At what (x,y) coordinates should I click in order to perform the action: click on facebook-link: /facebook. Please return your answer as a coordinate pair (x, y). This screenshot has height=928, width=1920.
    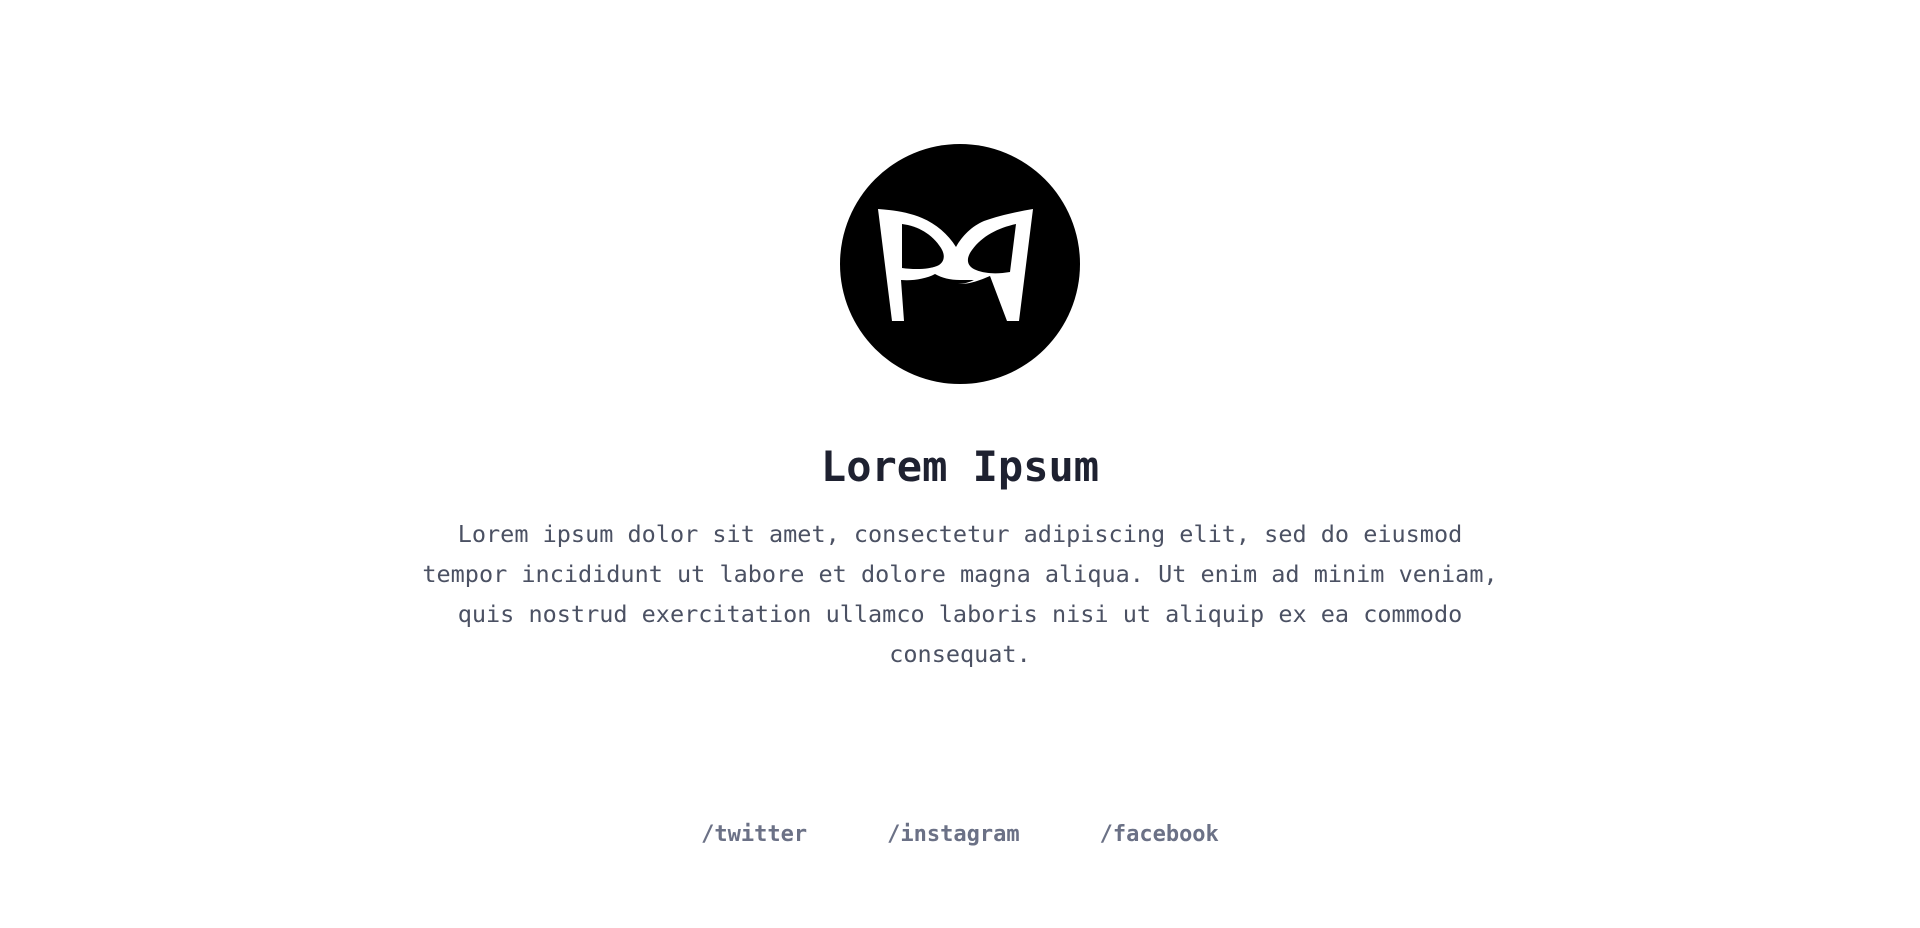
    Looking at the image, I should click on (1159, 835).